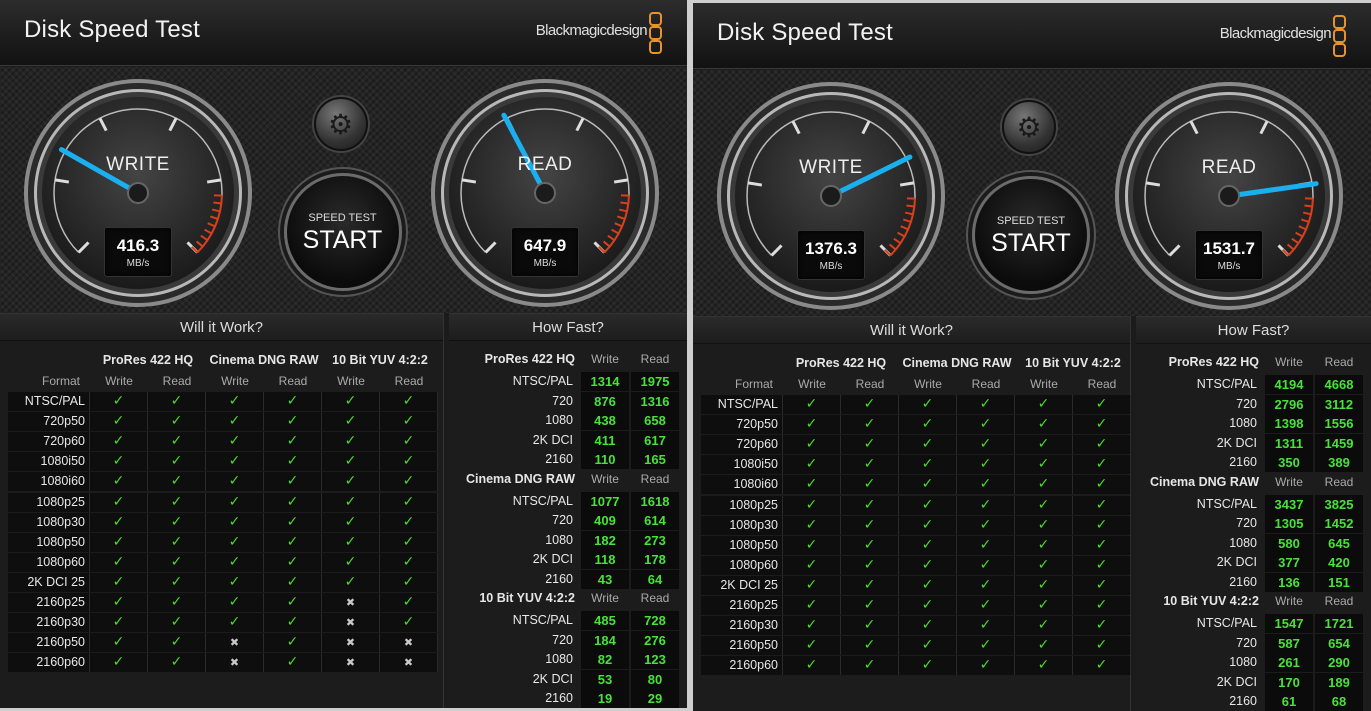 The image size is (1371, 711). I want to click on table-row: 2K DCI 25✓✓✓✓✓✓, so click(223, 582).